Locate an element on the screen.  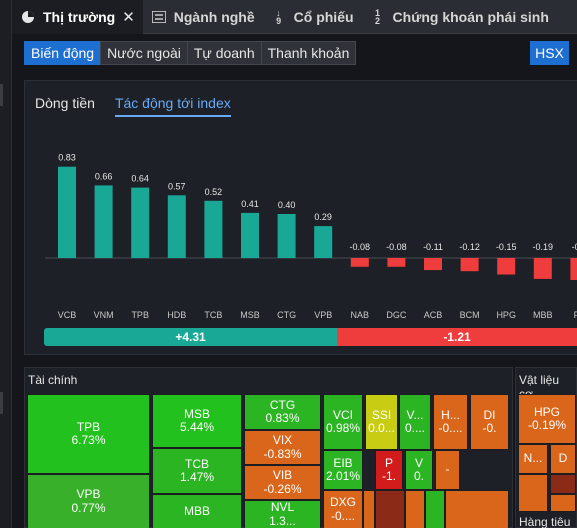
chart-tick-label: MBB is located at coordinates (543, 315).